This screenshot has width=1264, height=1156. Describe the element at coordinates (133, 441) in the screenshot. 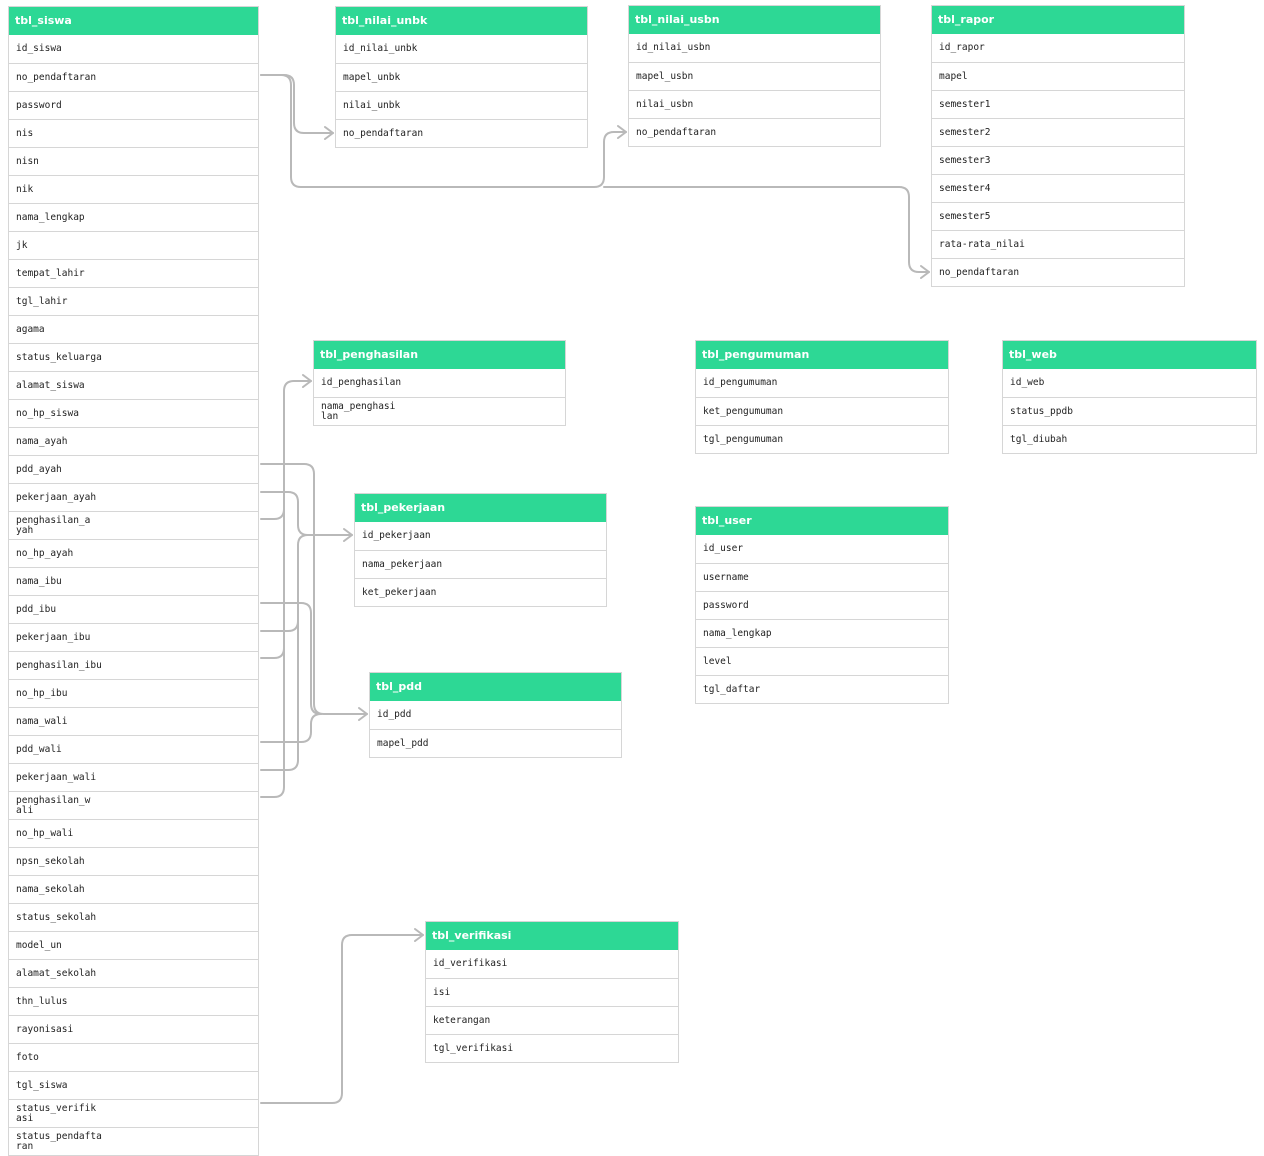

I see `field-row: nama_ayah` at that location.